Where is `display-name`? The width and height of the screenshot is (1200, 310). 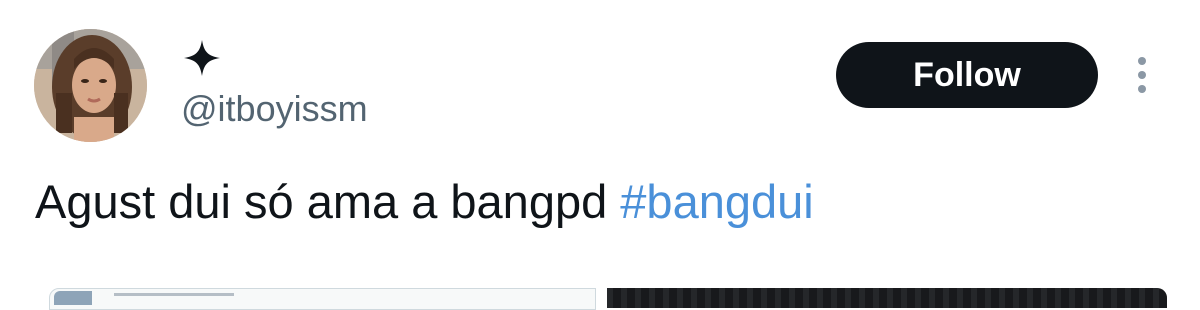
display-name is located at coordinates (202, 58).